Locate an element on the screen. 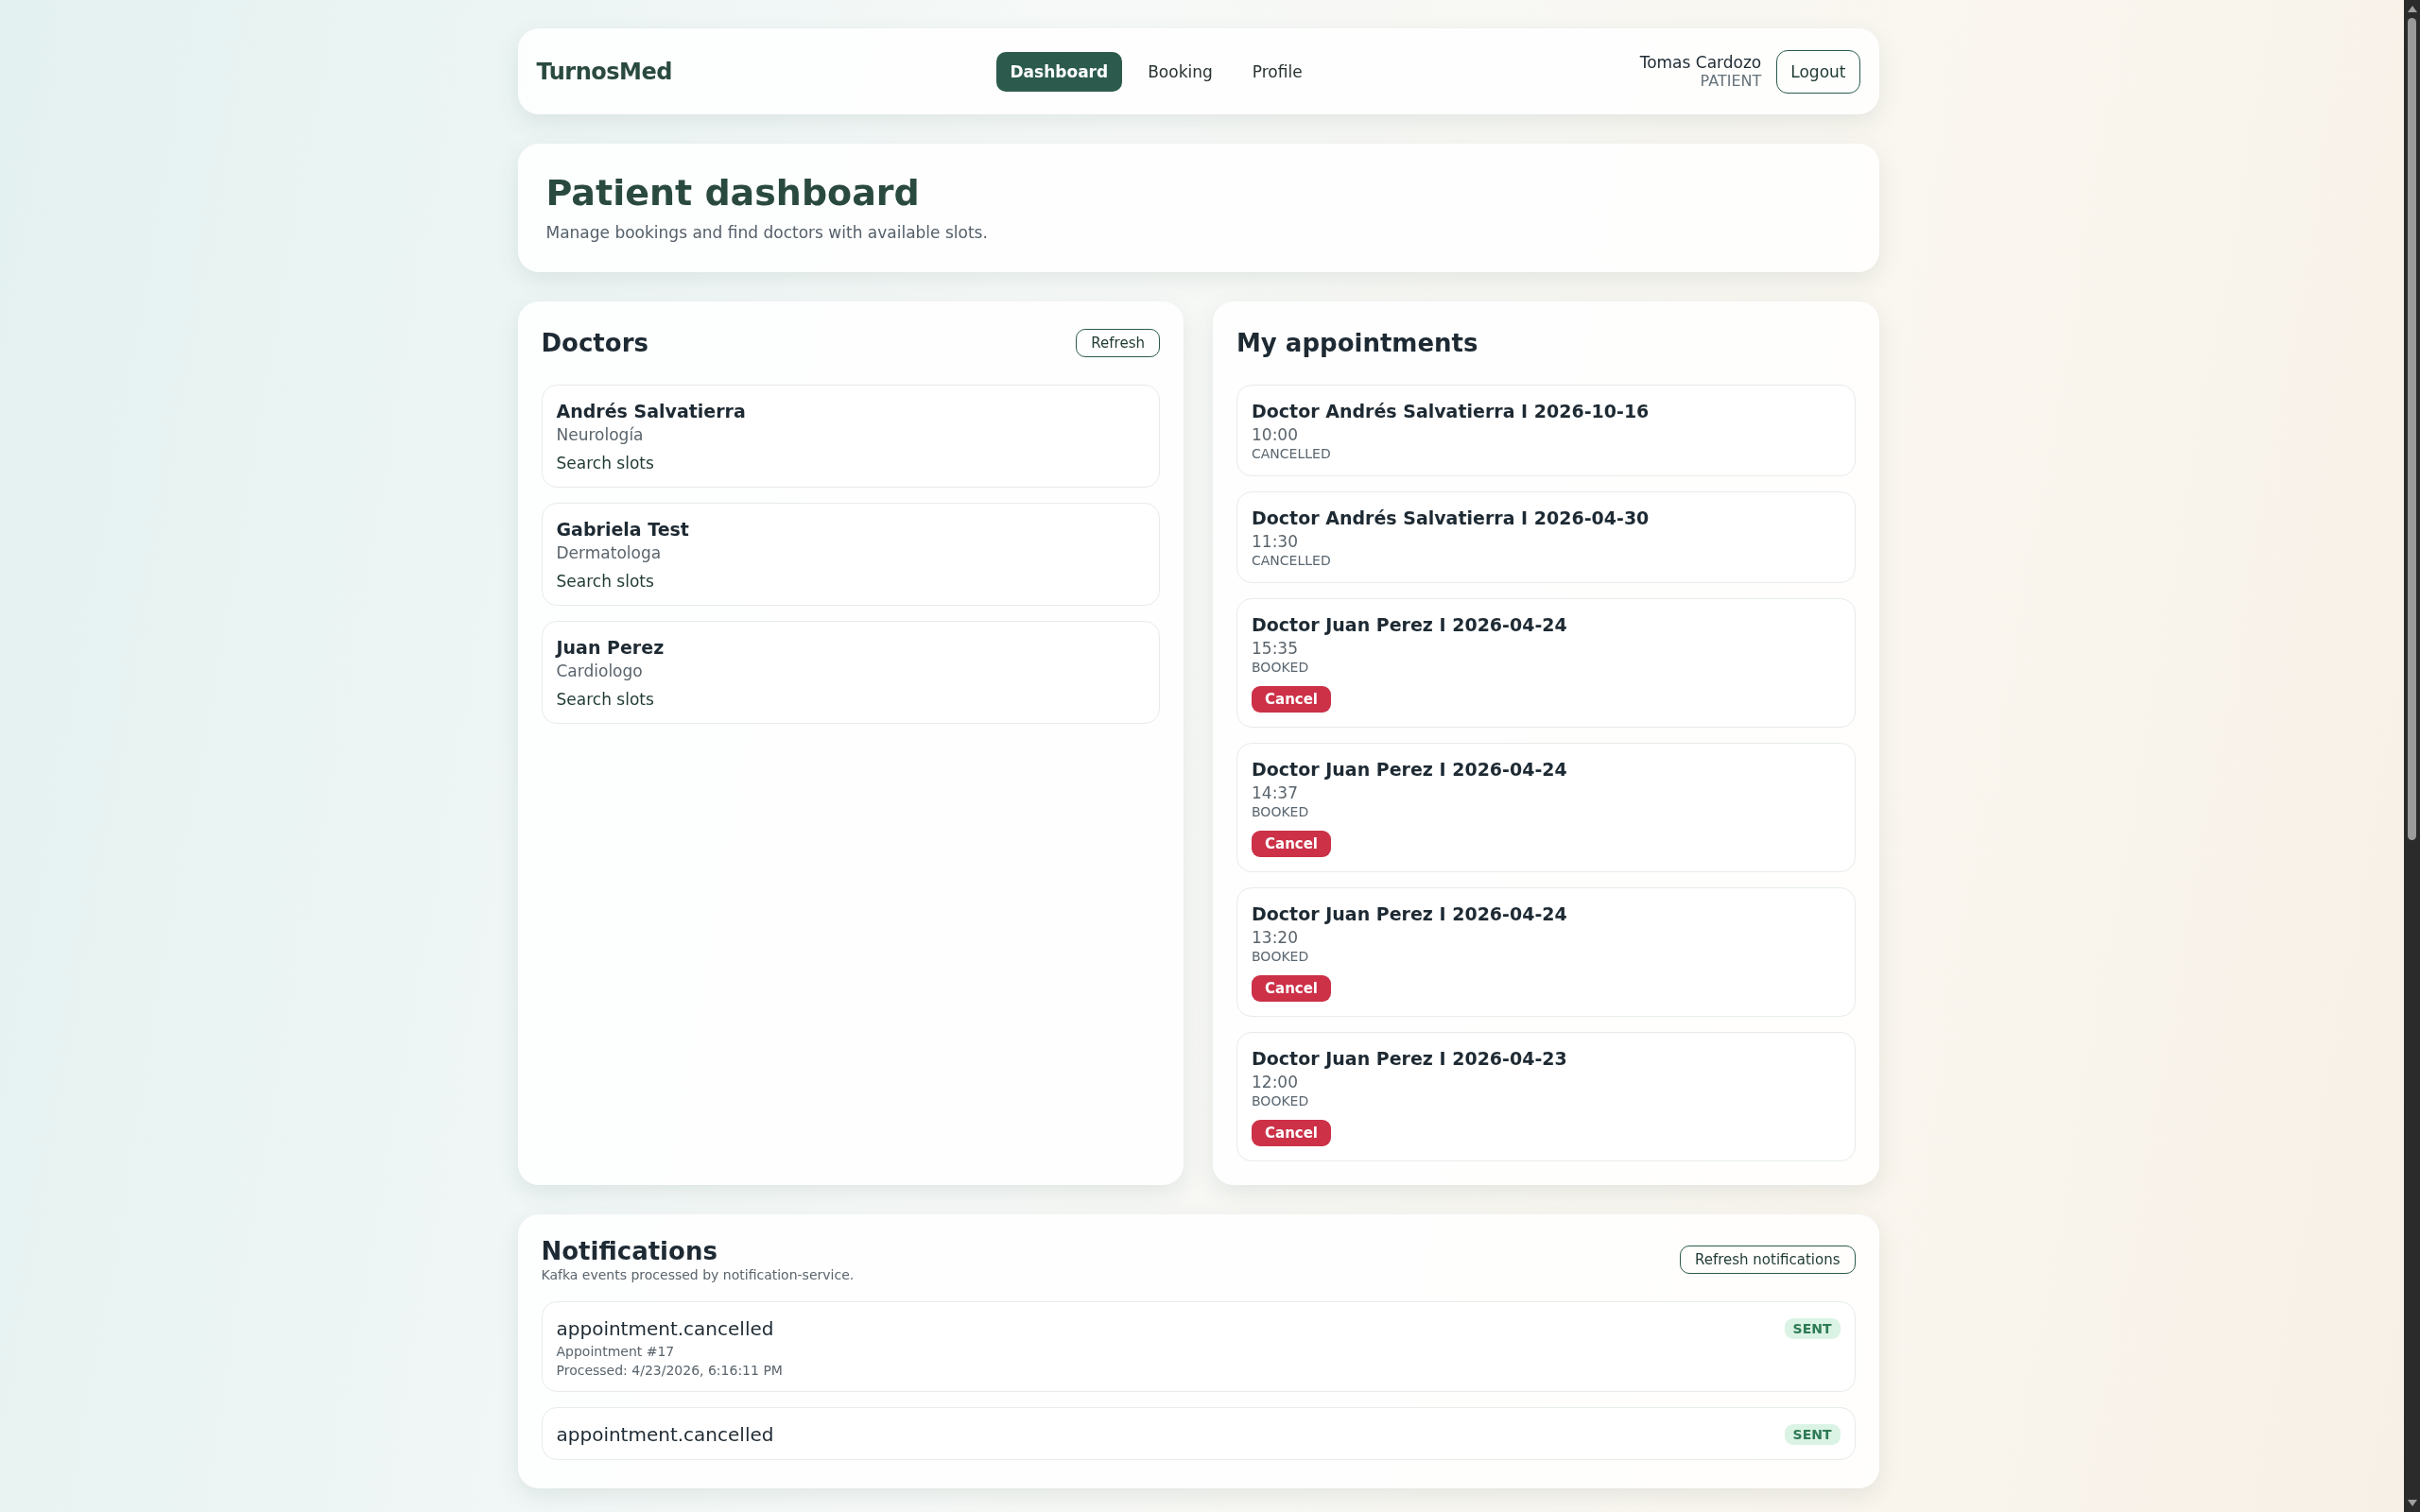 This screenshot has height=1512, width=2420. panel-title: Doctors is located at coordinates (594, 343).